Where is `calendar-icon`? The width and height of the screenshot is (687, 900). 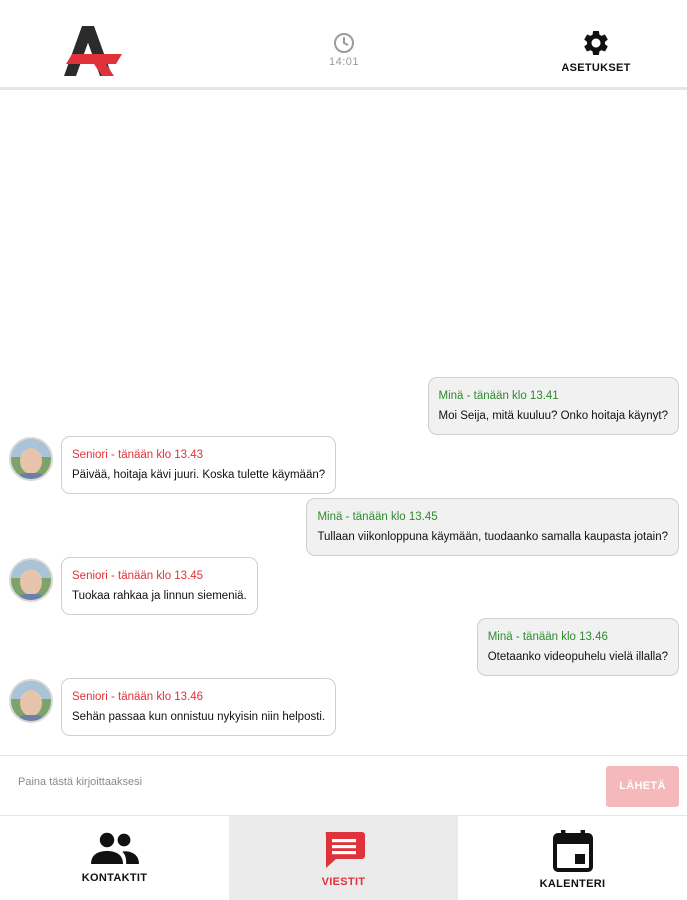
calendar-icon is located at coordinates (572, 851).